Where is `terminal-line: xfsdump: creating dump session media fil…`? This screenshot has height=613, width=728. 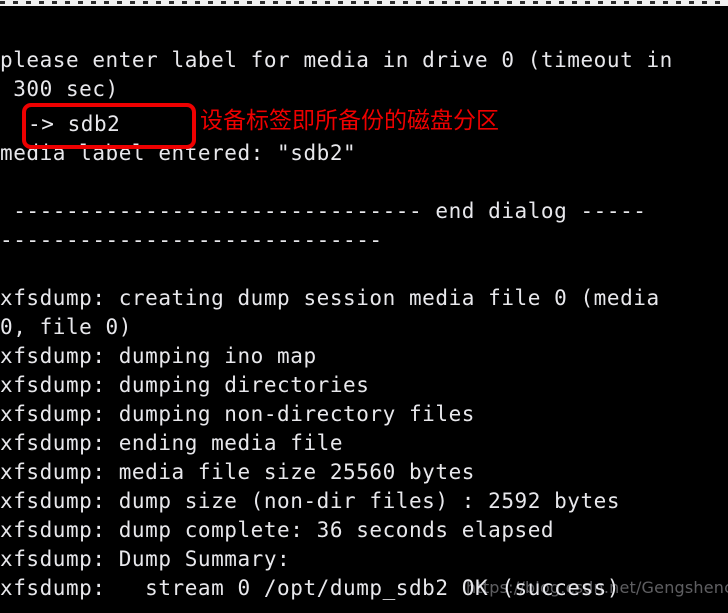 terminal-line: xfsdump: creating dump session media fil… is located at coordinates (330, 298).